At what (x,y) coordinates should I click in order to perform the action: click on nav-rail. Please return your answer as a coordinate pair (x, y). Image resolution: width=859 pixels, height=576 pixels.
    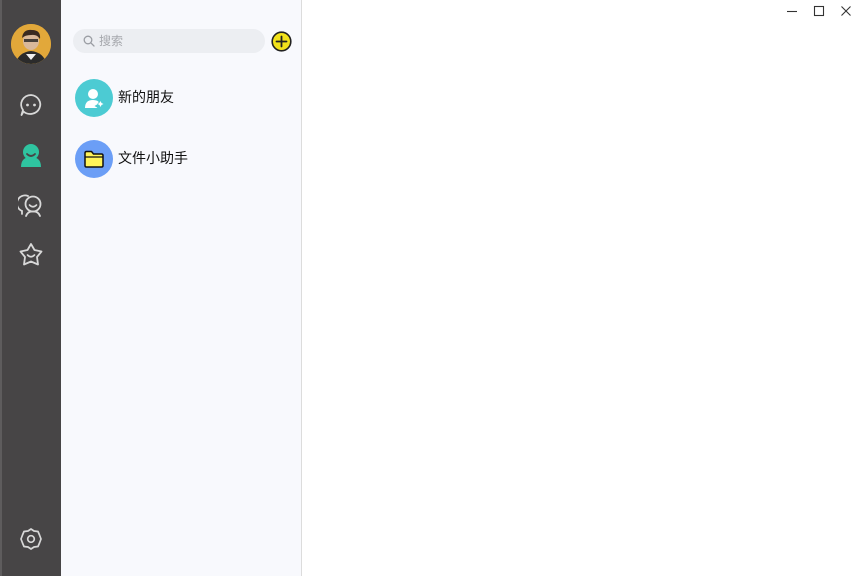
    Looking at the image, I should click on (30, 288).